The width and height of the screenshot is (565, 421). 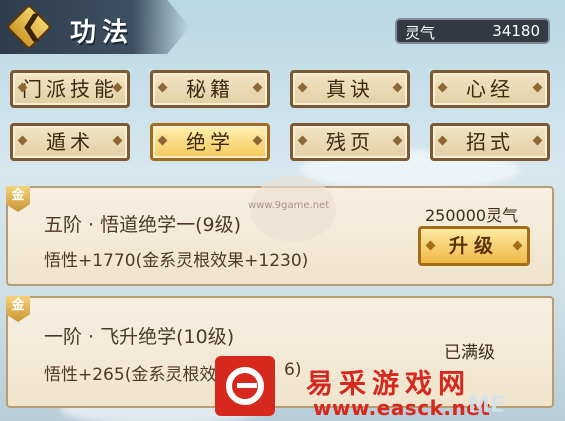 I want to click on skill-name: 五阶 · 悟道绝学一(9级), so click(x=143, y=225).